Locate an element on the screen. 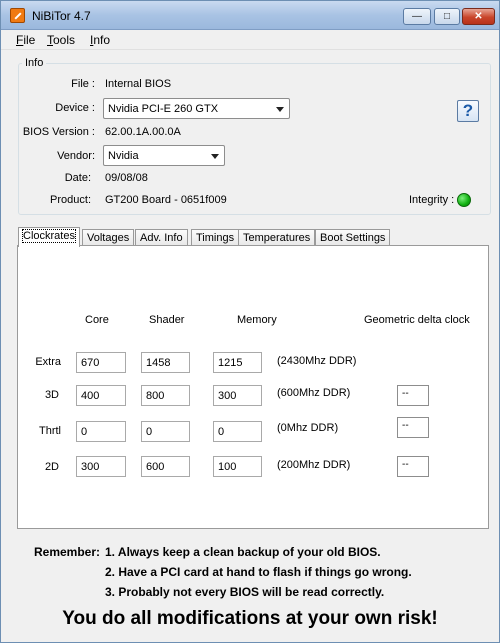 The image size is (500, 643). file-label: File : is located at coordinates (83, 84).